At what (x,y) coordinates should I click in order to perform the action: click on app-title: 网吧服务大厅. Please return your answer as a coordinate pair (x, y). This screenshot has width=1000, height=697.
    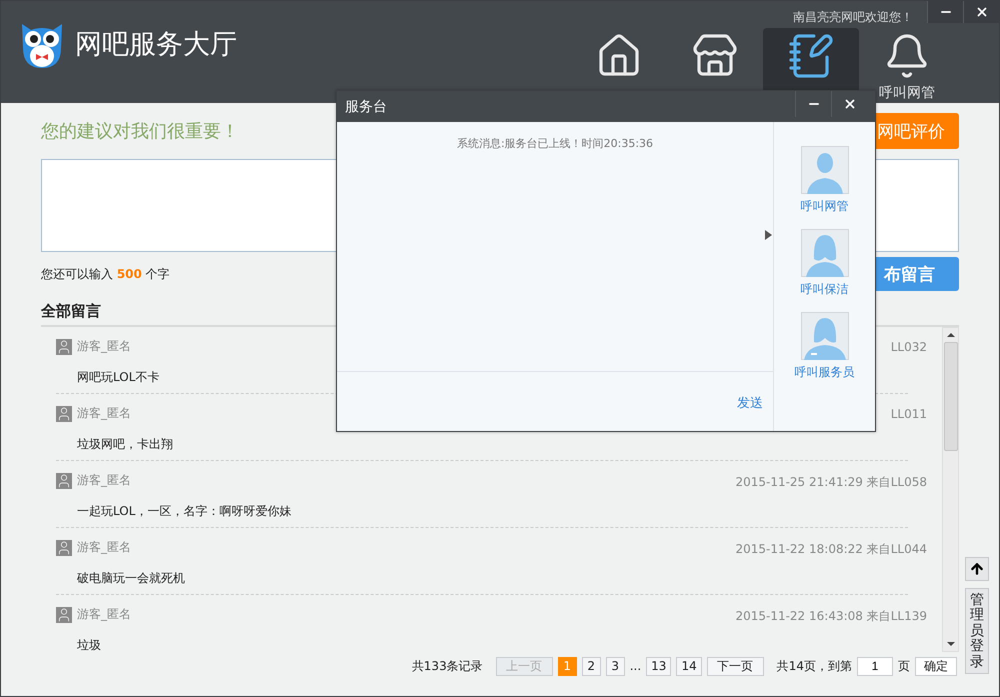
    Looking at the image, I should click on (156, 45).